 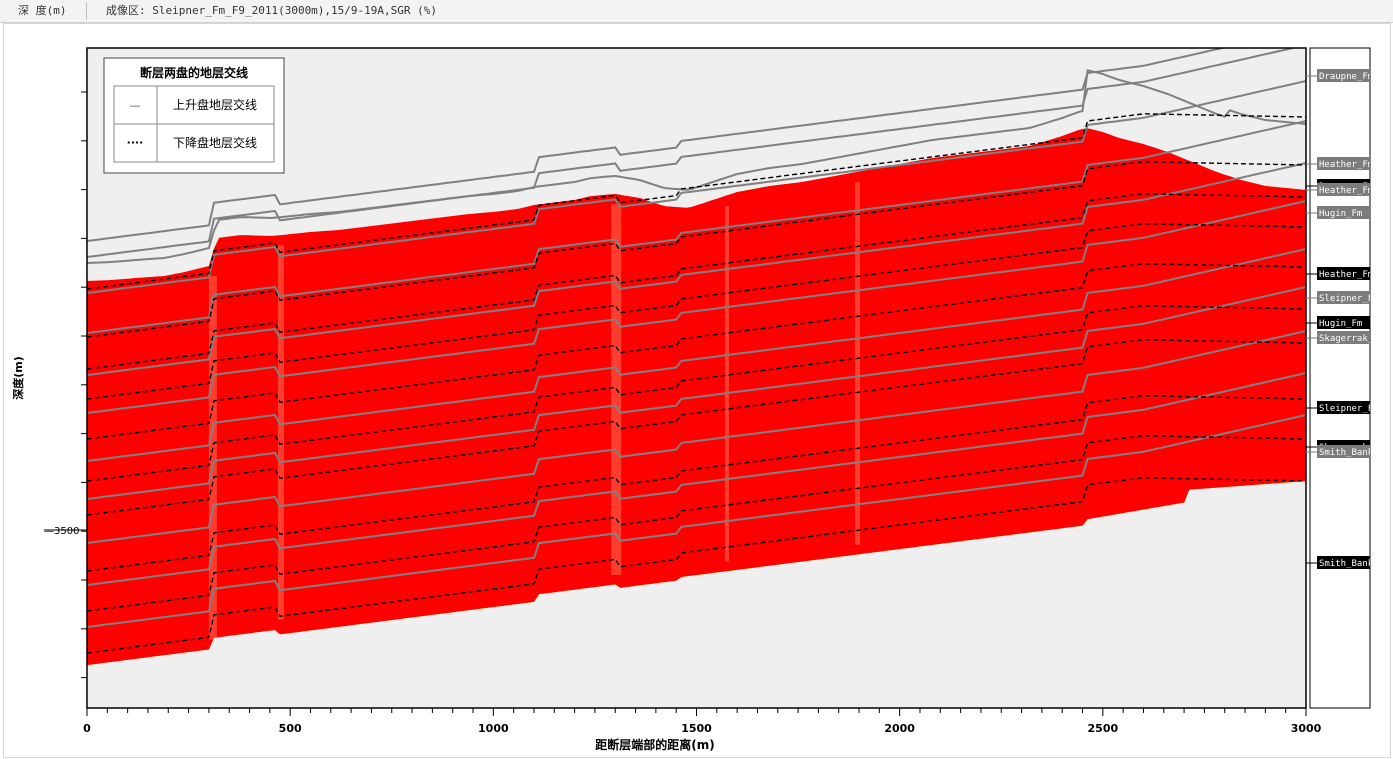 I want to click on y-tick-label: —3500, so click(x=61, y=531).